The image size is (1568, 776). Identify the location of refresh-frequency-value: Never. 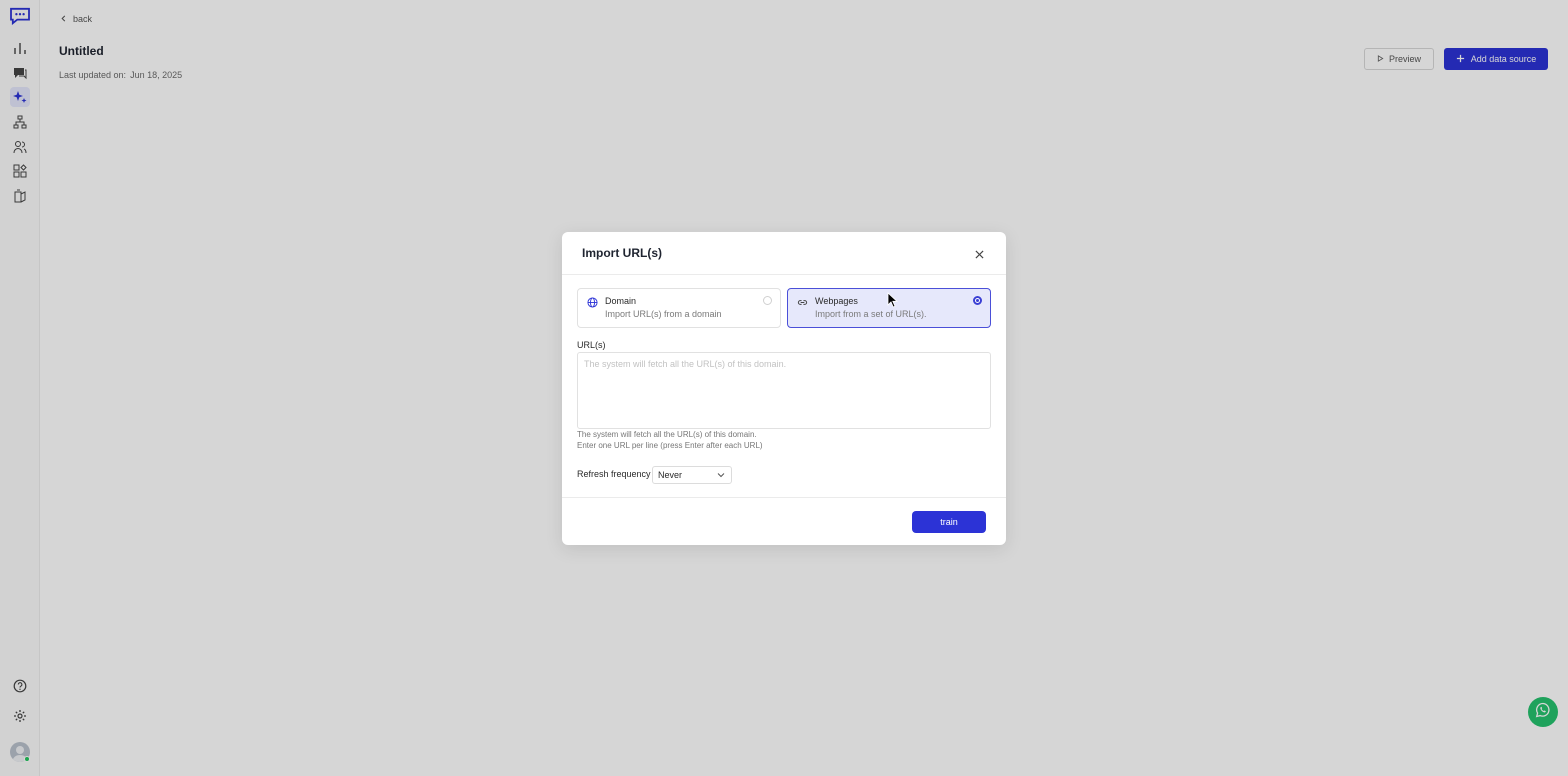
(670, 475).